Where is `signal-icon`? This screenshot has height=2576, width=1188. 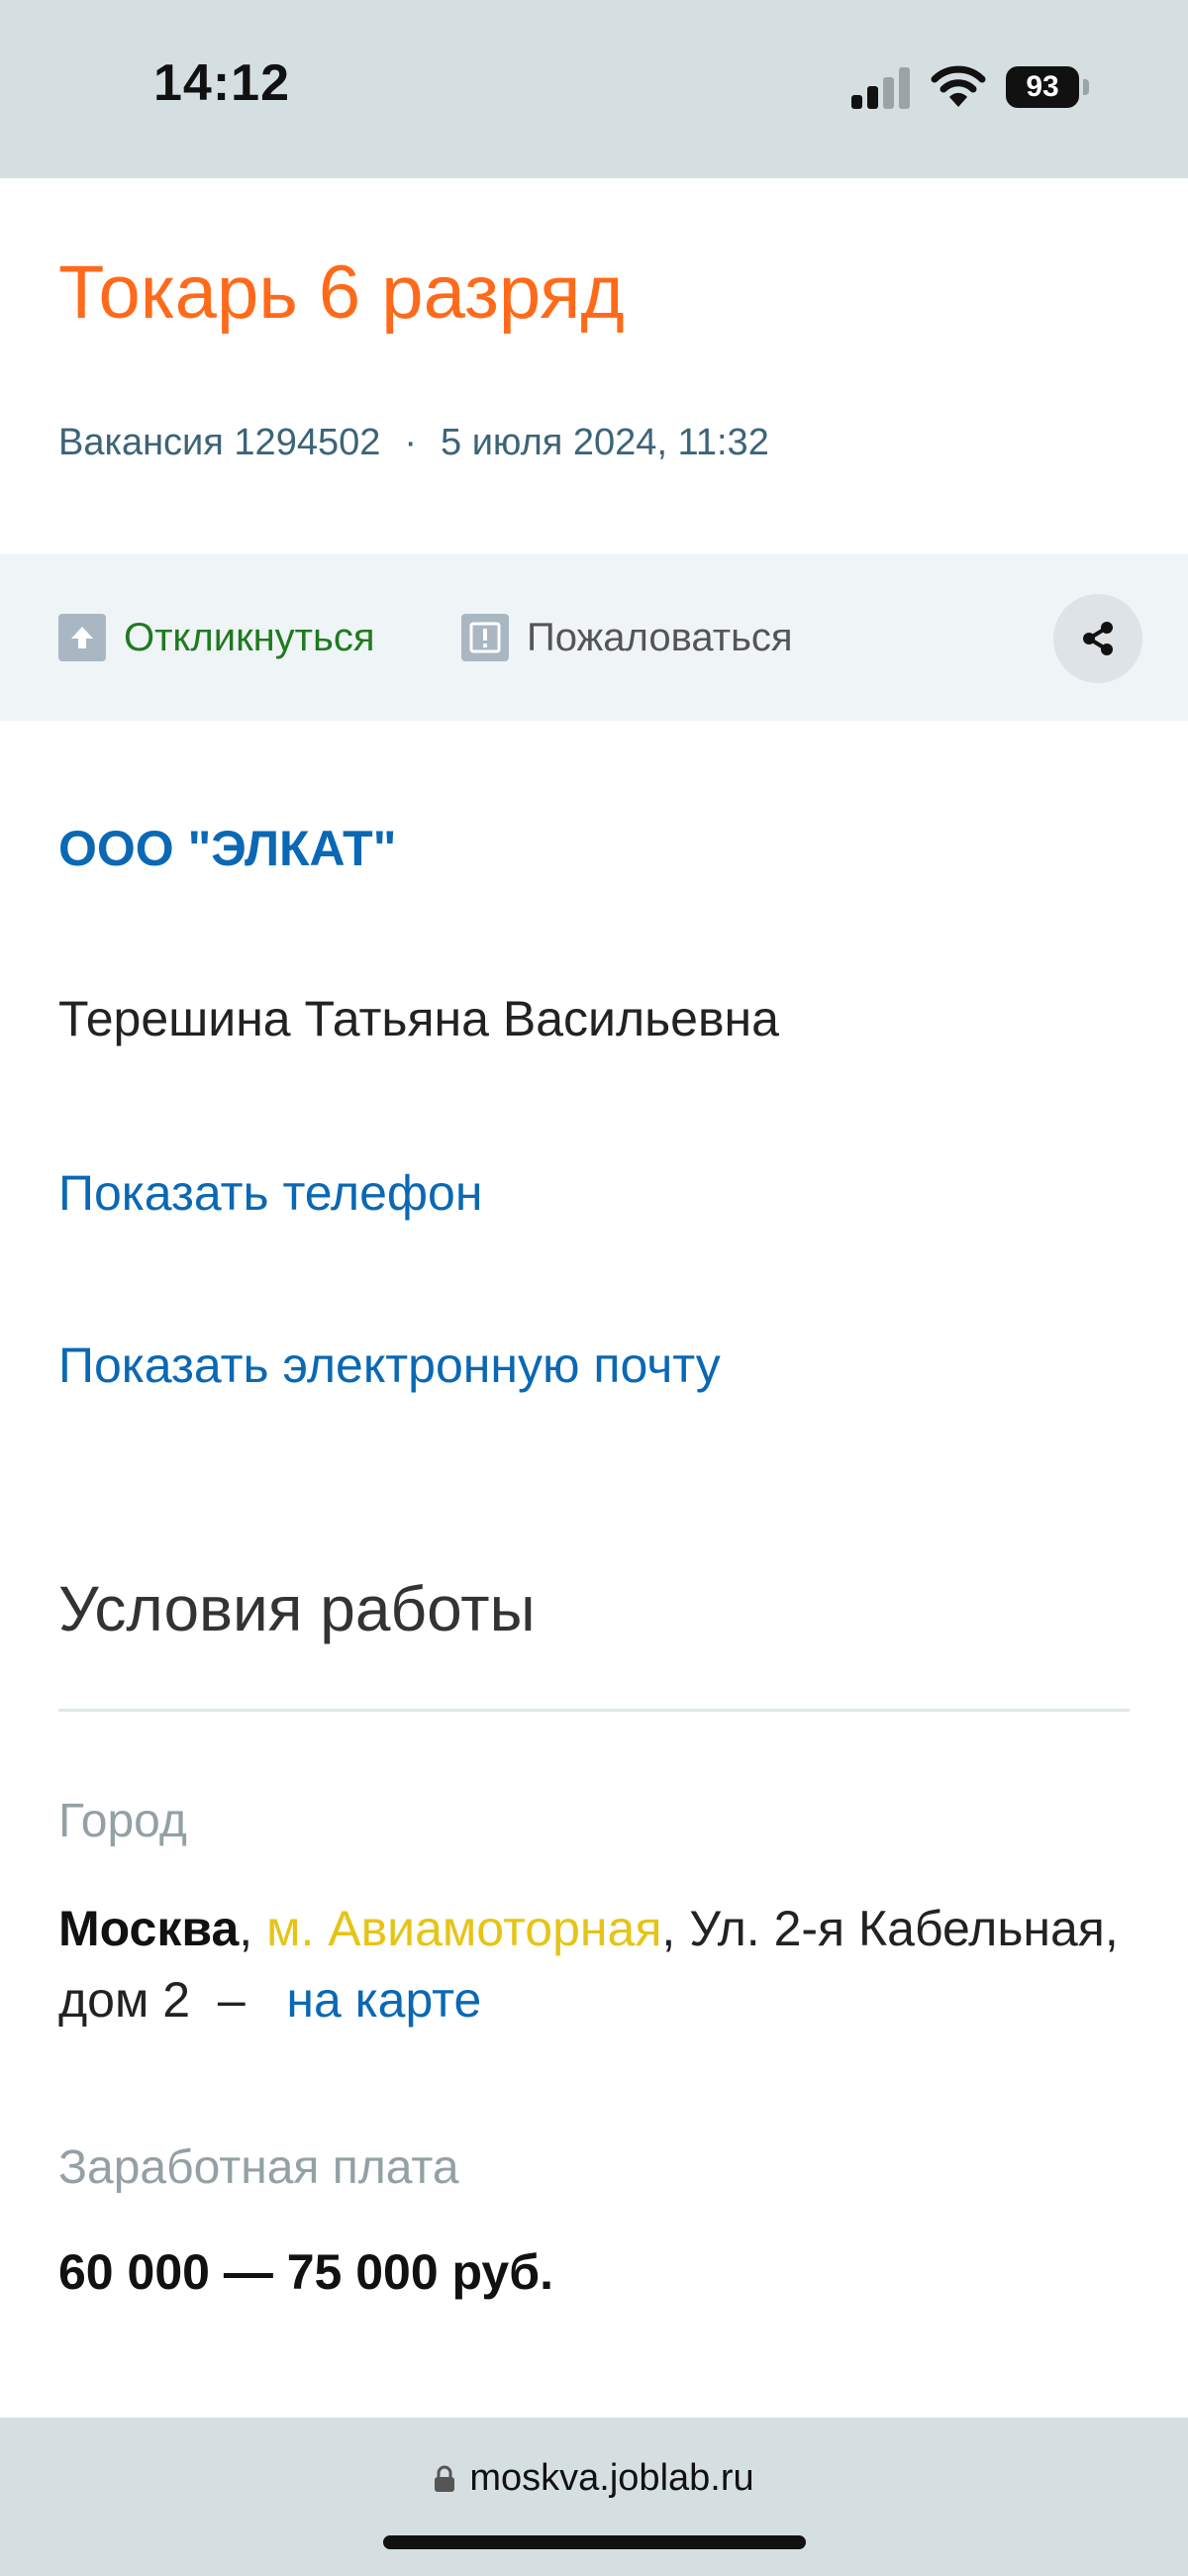
signal-icon is located at coordinates (881, 88).